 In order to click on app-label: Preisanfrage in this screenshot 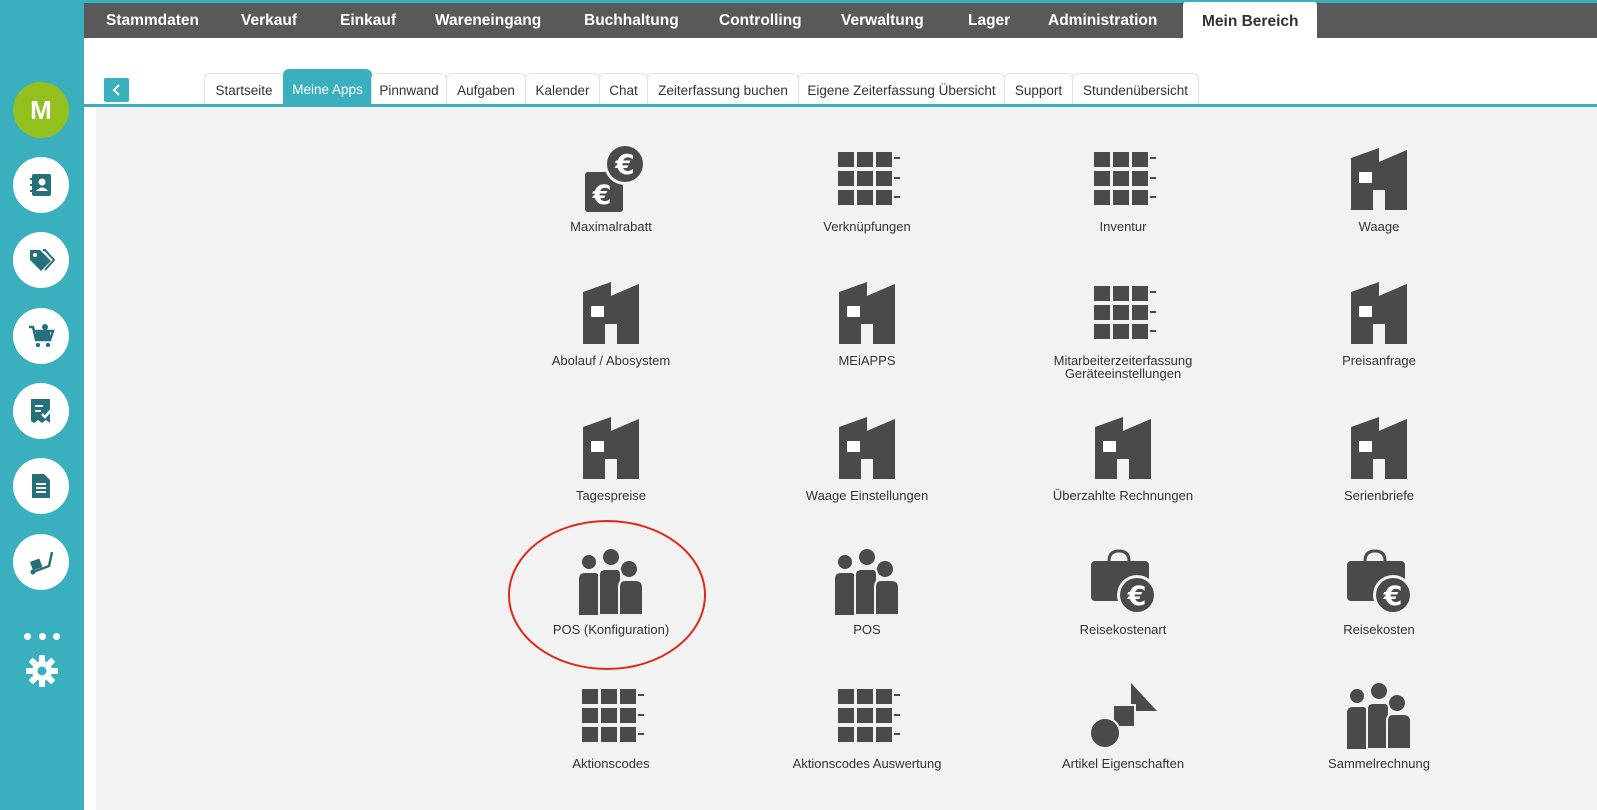, I will do `click(1379, 360)`.